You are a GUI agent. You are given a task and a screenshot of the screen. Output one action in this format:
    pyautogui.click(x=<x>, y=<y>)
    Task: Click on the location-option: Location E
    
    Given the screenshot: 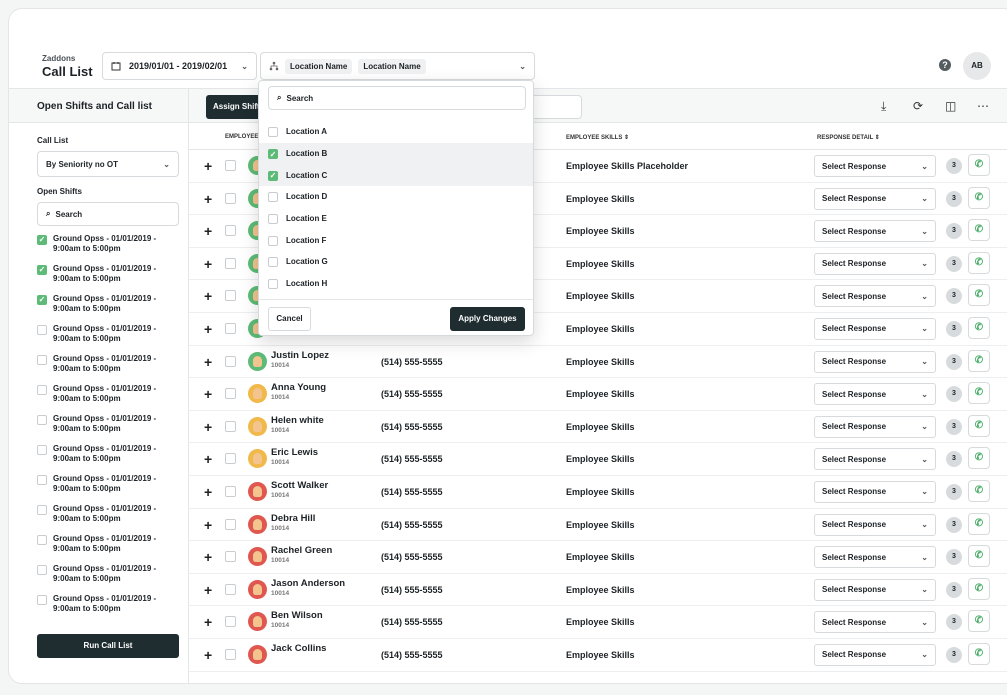 What is the action you would take?
    pyautogui.click(x=396, y=219)
    